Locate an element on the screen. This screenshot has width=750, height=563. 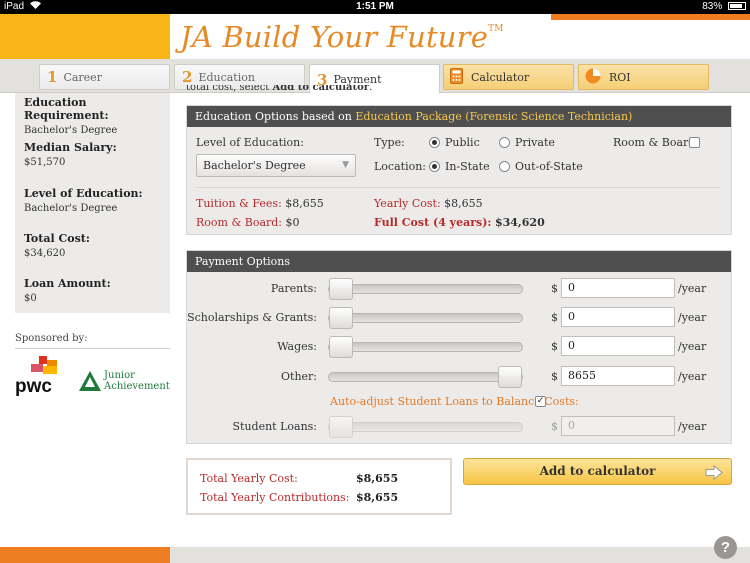
junior-achievement-logo: Junior Achievement is located at coordinates (124, 383).